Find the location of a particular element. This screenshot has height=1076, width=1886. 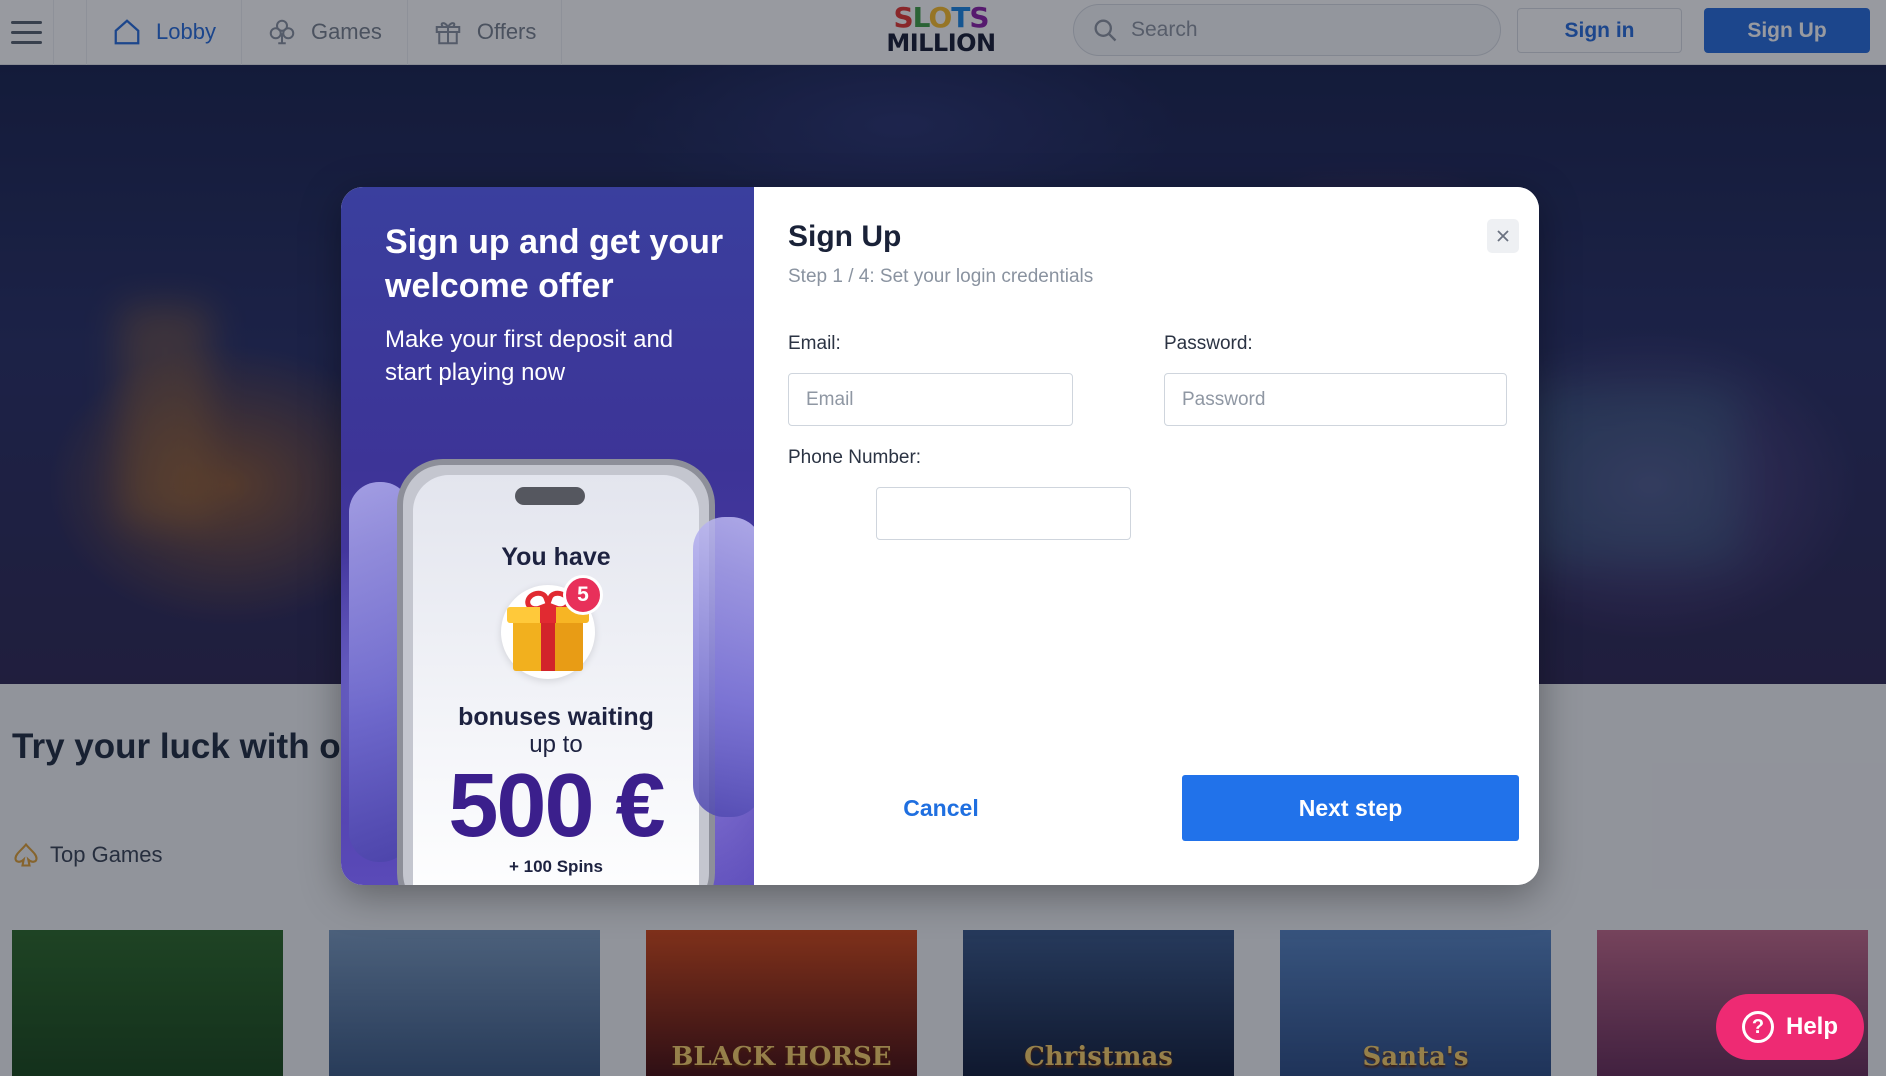

close-button is located at coordinates (1503, 236).